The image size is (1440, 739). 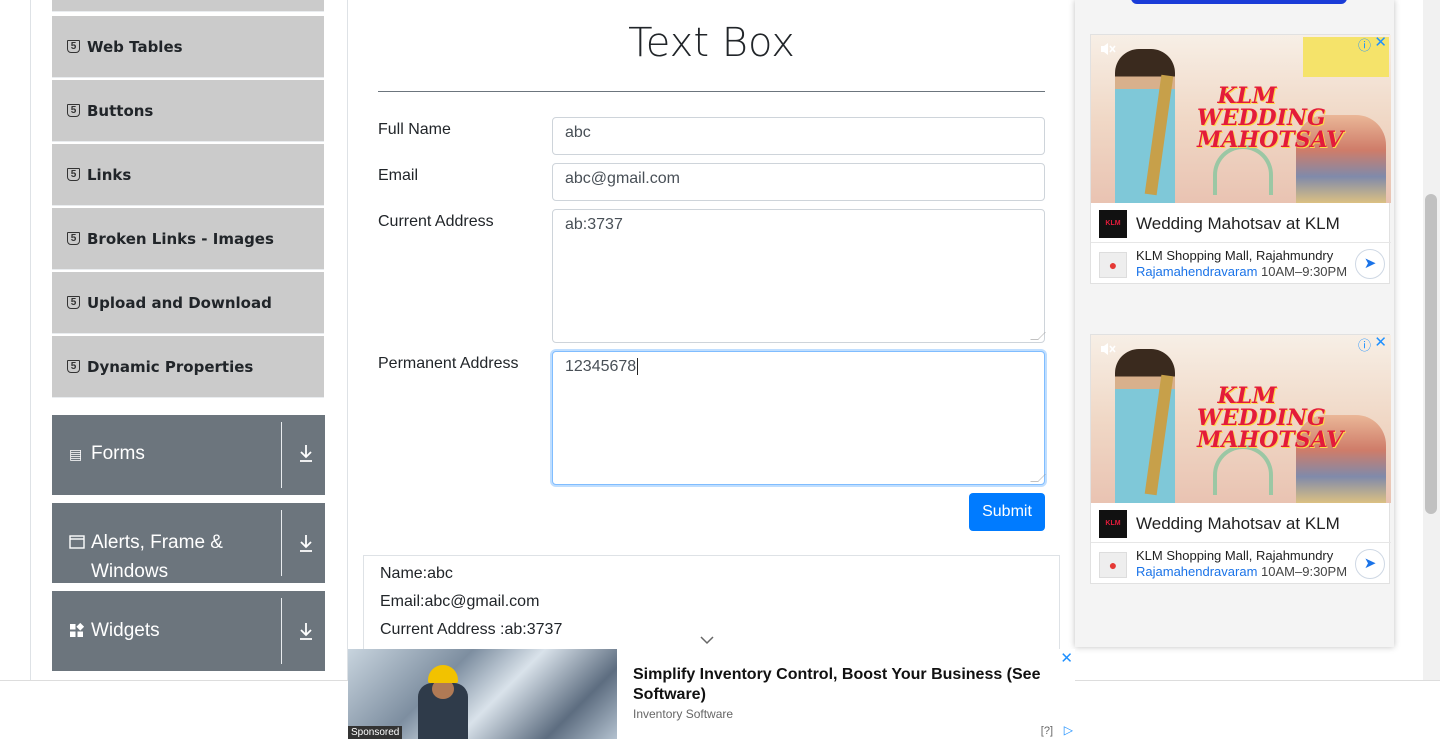 I want to click on sidebar-item-dynamic-properties: 5 Dynamic Properties, so click(x=188, y=367).